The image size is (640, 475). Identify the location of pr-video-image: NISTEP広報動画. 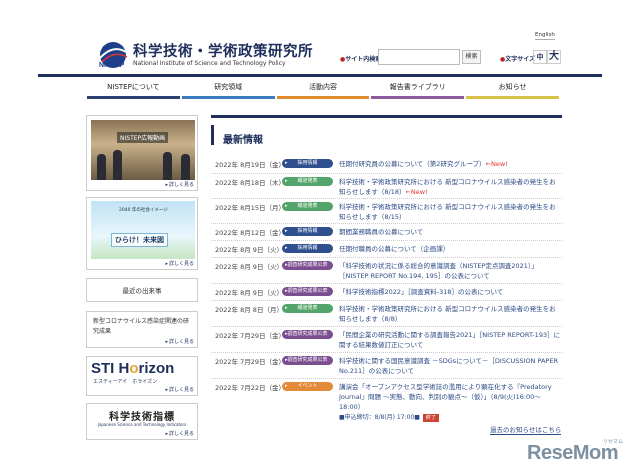
(143, 150).